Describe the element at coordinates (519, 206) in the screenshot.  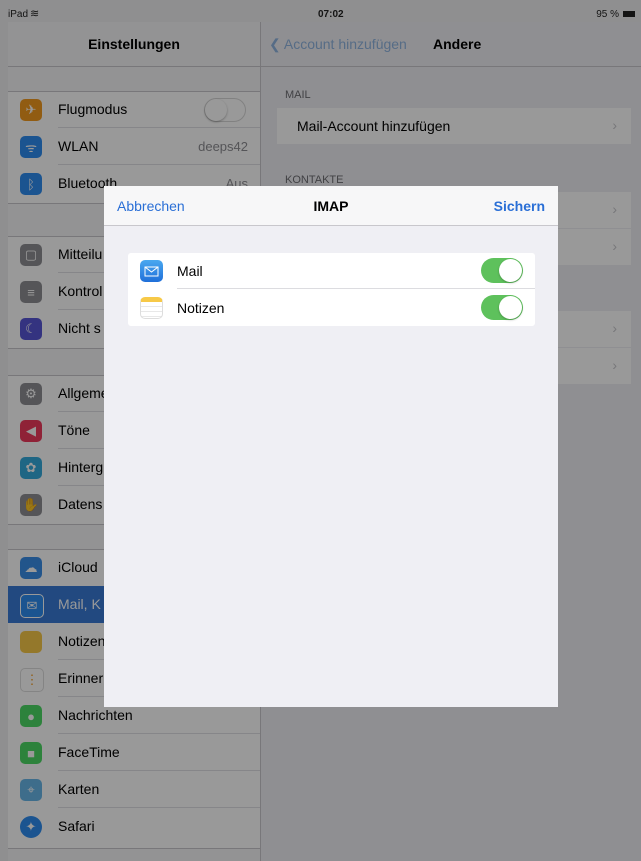
I see `save-button: Sichern` at that location.